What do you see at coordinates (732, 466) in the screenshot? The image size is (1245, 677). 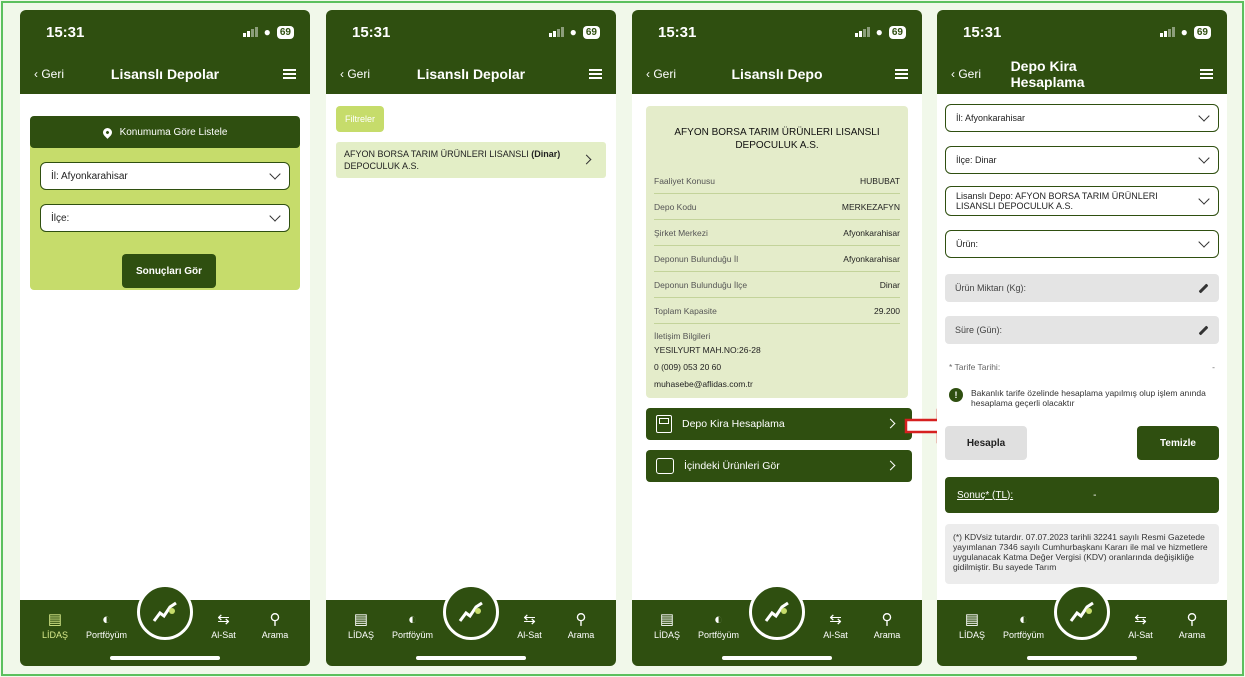 I see `view-products-label: İçindeki Ürünleri Gör` at bounding box center [732, 466].